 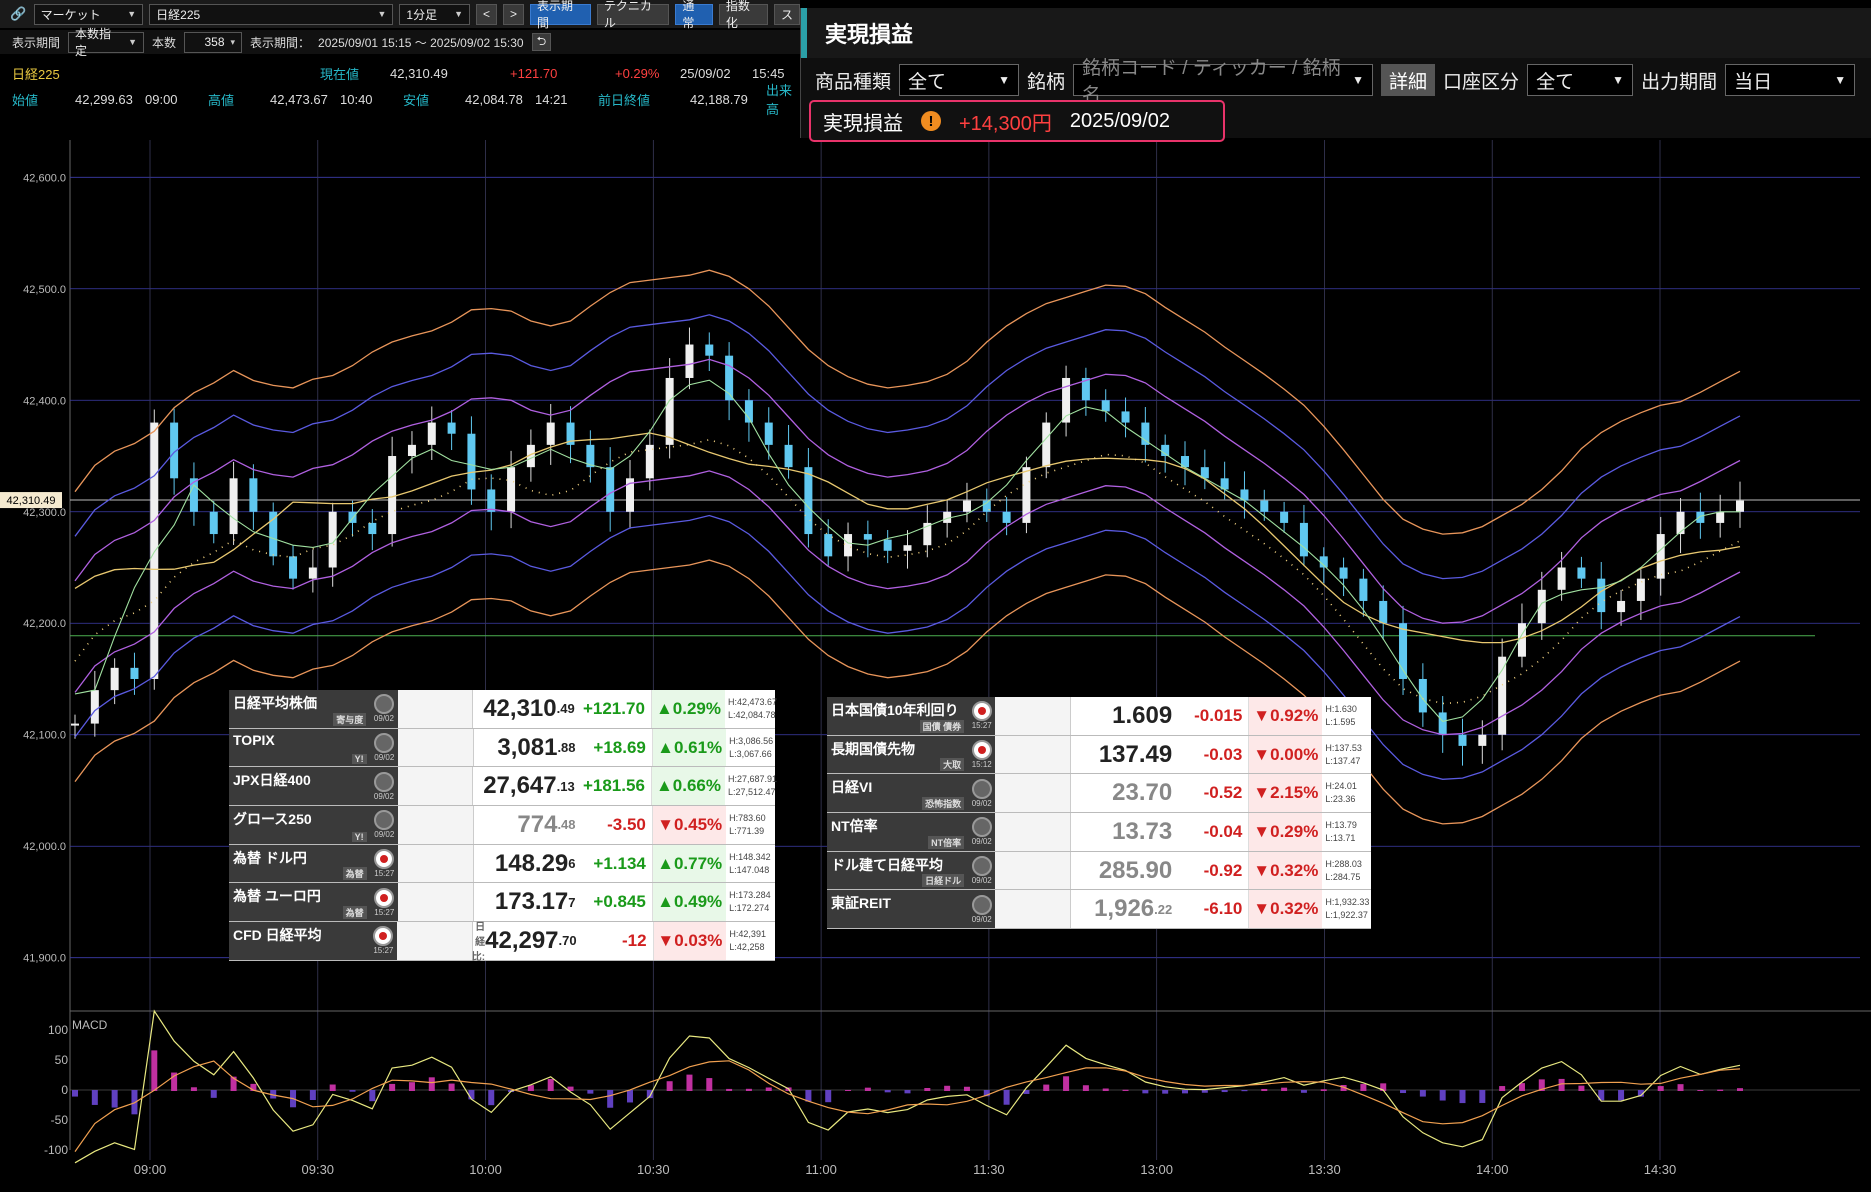 I want to click on symbol-select-label: 日経225, so click(x=178, y=14).